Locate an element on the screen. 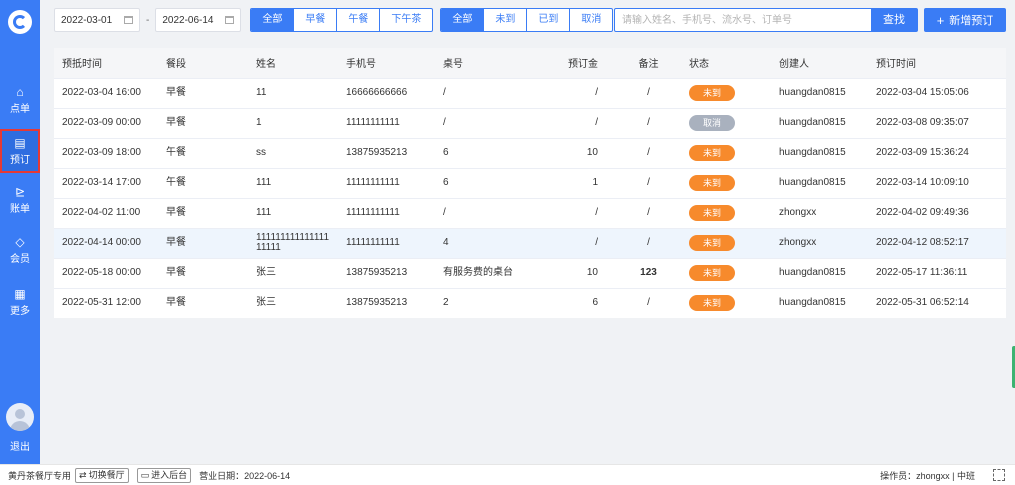  cell-phone: 16666666666 is located at coordinates (386, 92).